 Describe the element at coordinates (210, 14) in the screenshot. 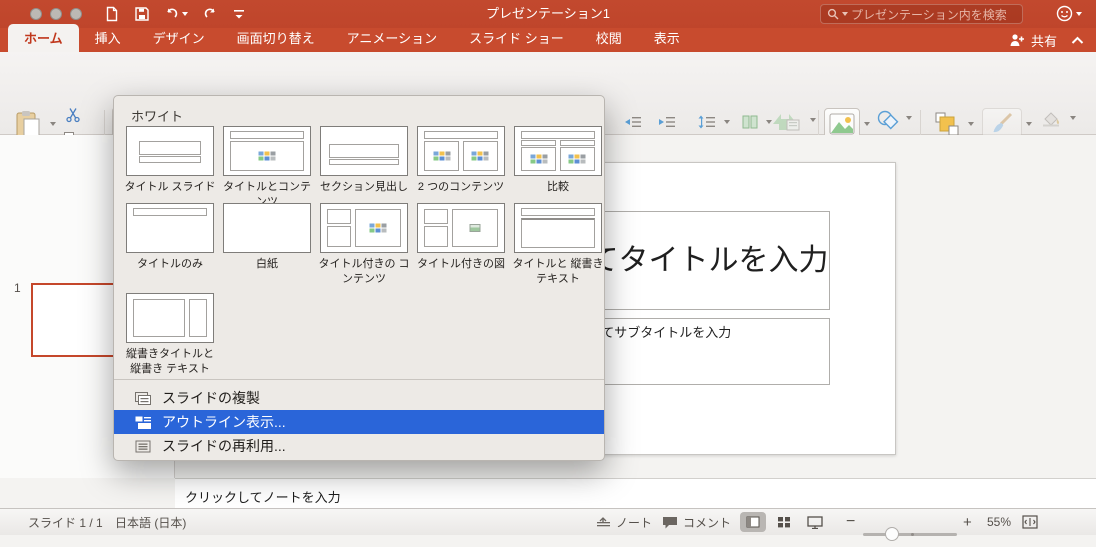

I see `redo-button` at that location.